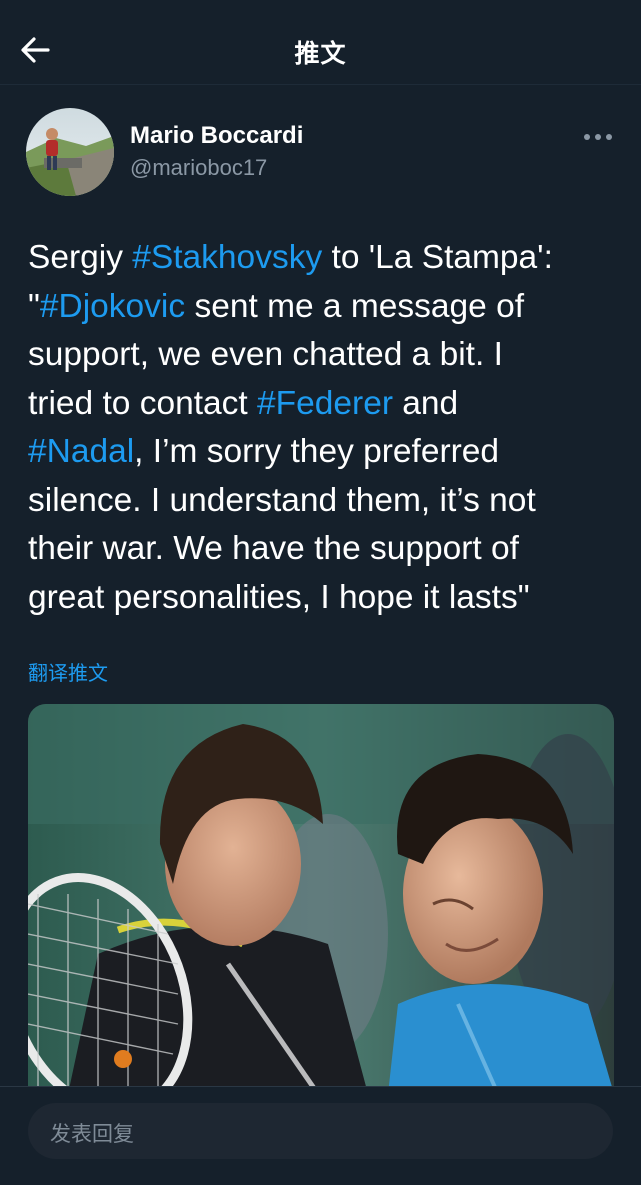 This screenshot has width=641, height=1185. I want to click on tweet-text-line: #Nadal, I’m sorry they preferred, so click(325, 452).